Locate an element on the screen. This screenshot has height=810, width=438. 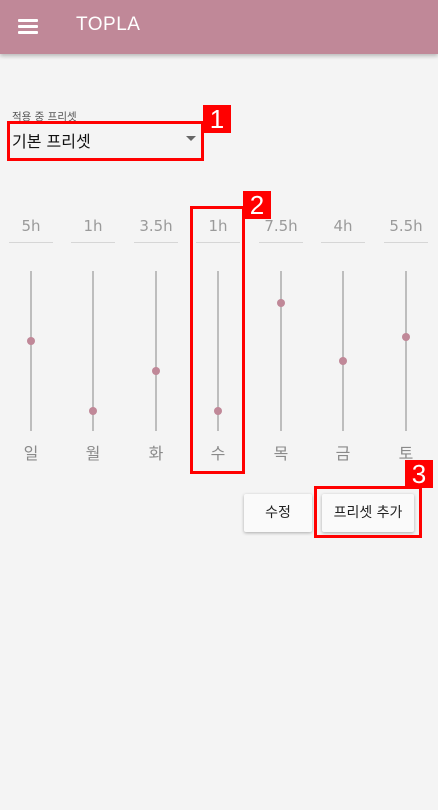
hours-label: 1h is located at coordinates (93, 227).